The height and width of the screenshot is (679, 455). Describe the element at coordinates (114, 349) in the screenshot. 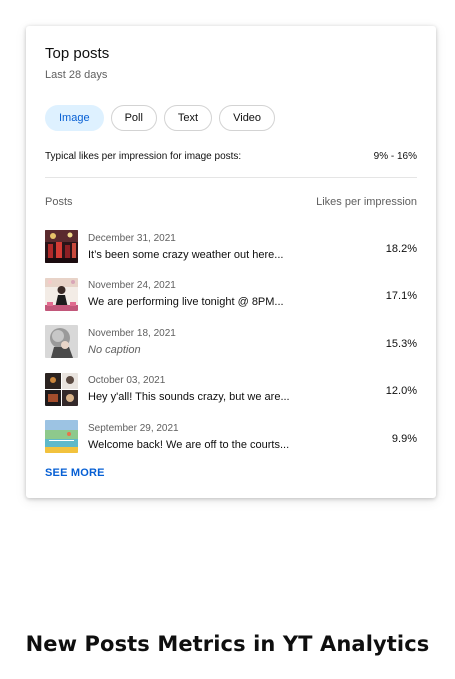

I see `post-caption: No caption` at that location.